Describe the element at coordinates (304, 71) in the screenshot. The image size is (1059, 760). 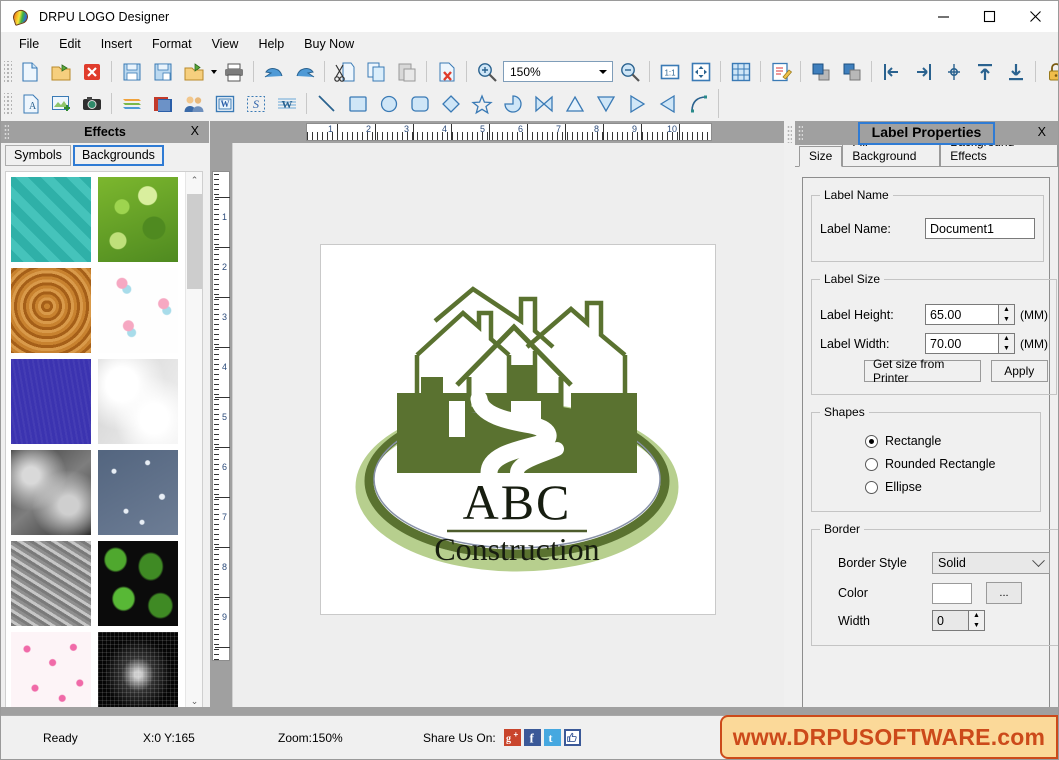
I see `redo-icon` at that location.